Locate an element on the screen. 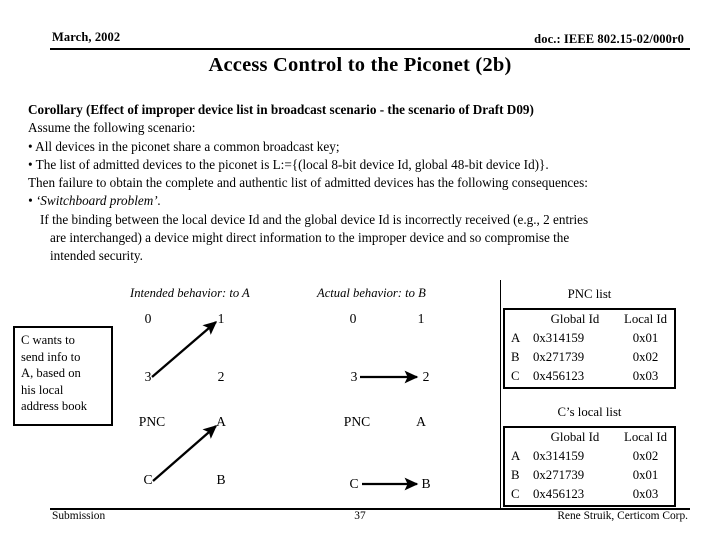  pnc-col-local-id: Local Id is located at coordinates (645, 319).